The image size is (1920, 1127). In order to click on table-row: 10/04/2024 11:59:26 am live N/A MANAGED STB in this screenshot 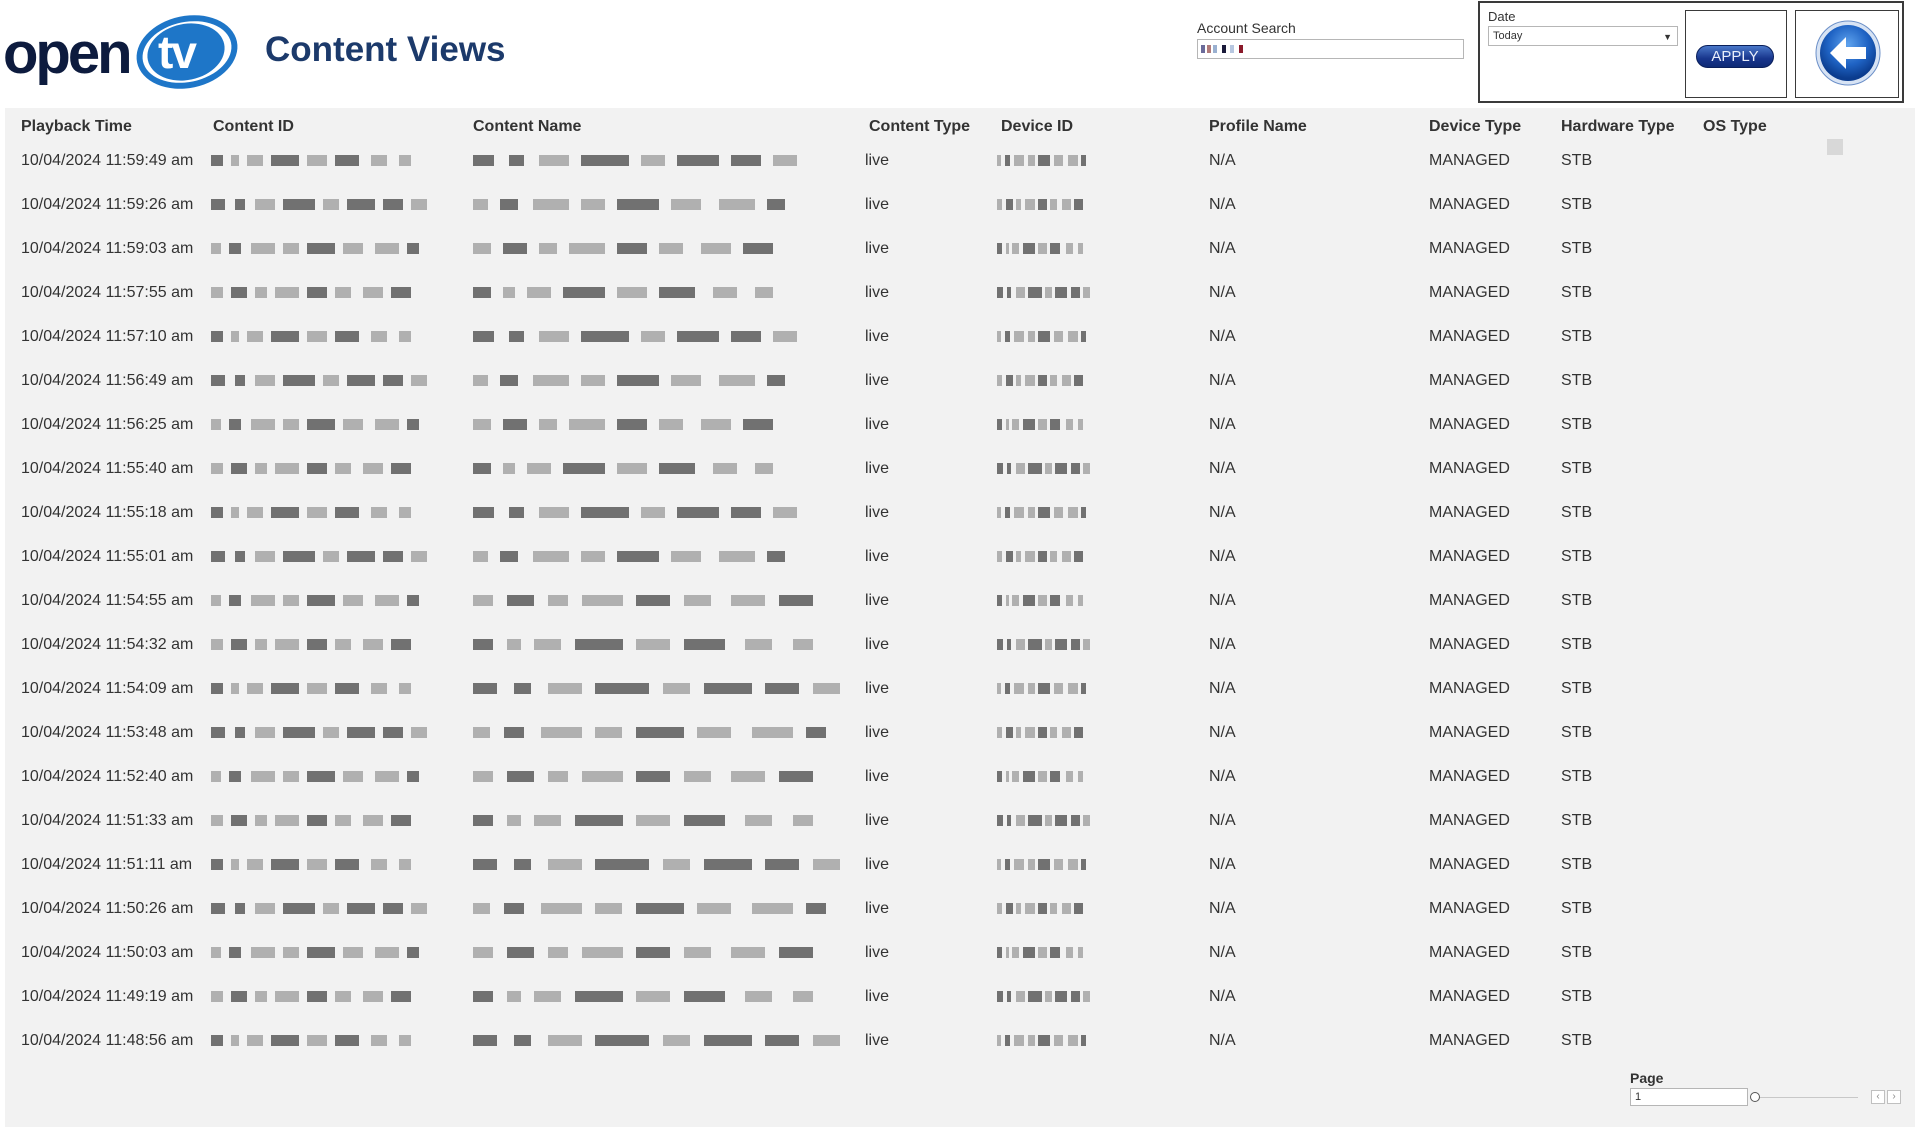, I will do `click(960, 218)`.